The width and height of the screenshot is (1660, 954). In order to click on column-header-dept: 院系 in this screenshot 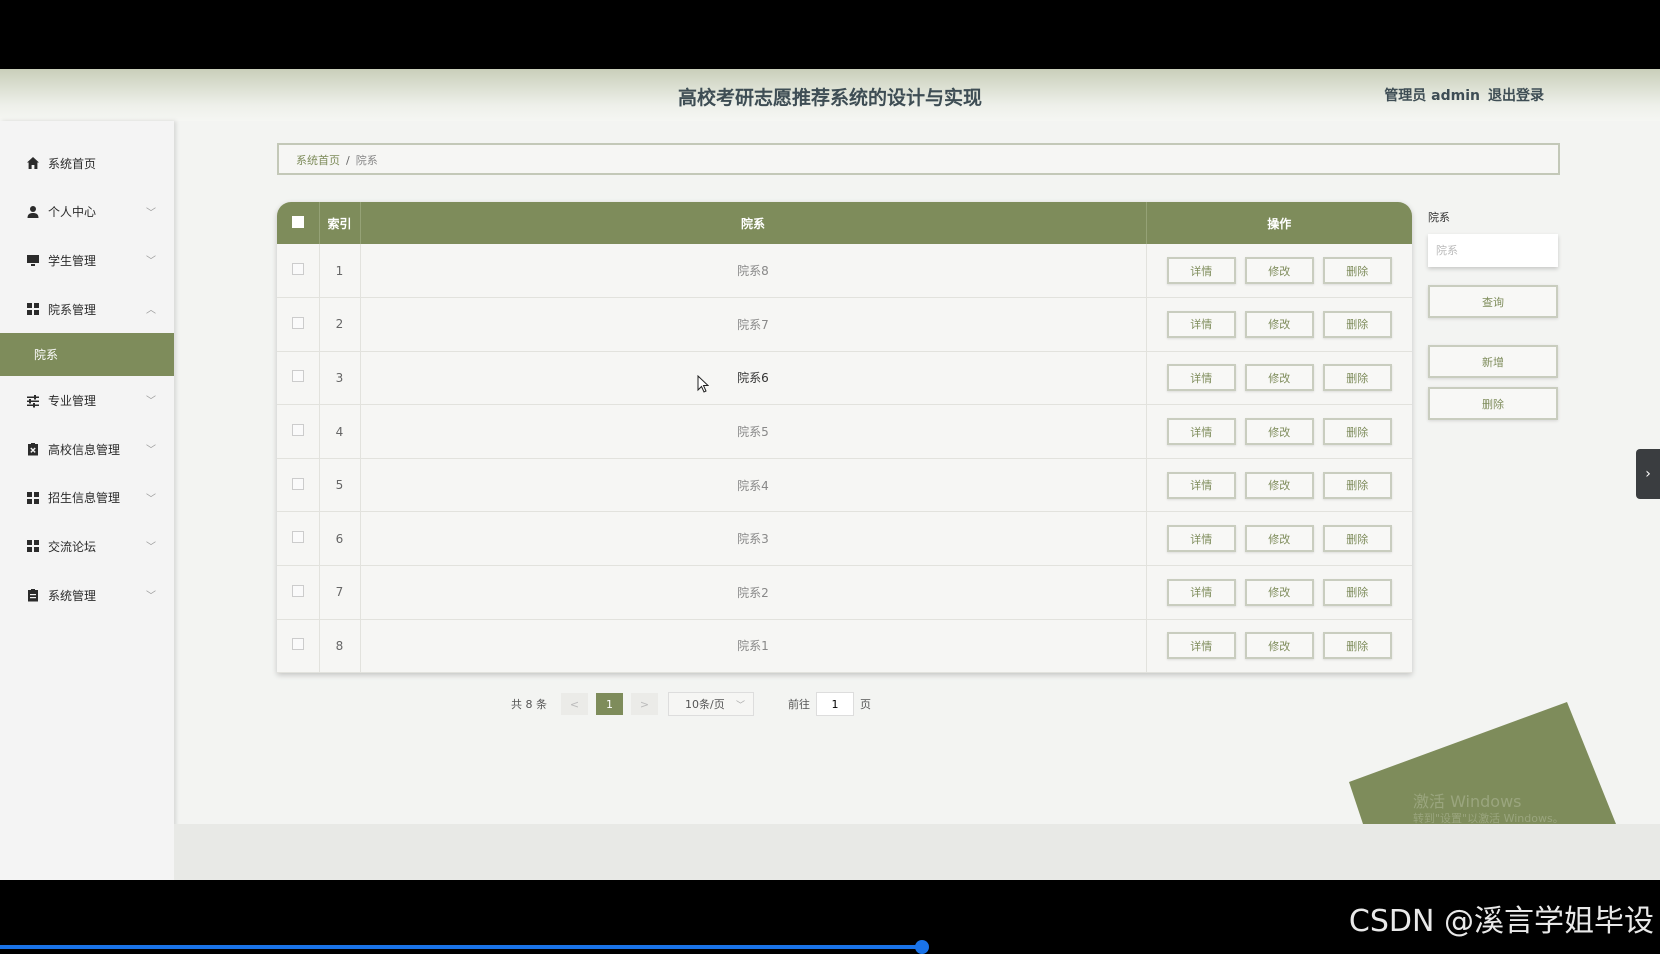, I will do `click(753, 223)`.